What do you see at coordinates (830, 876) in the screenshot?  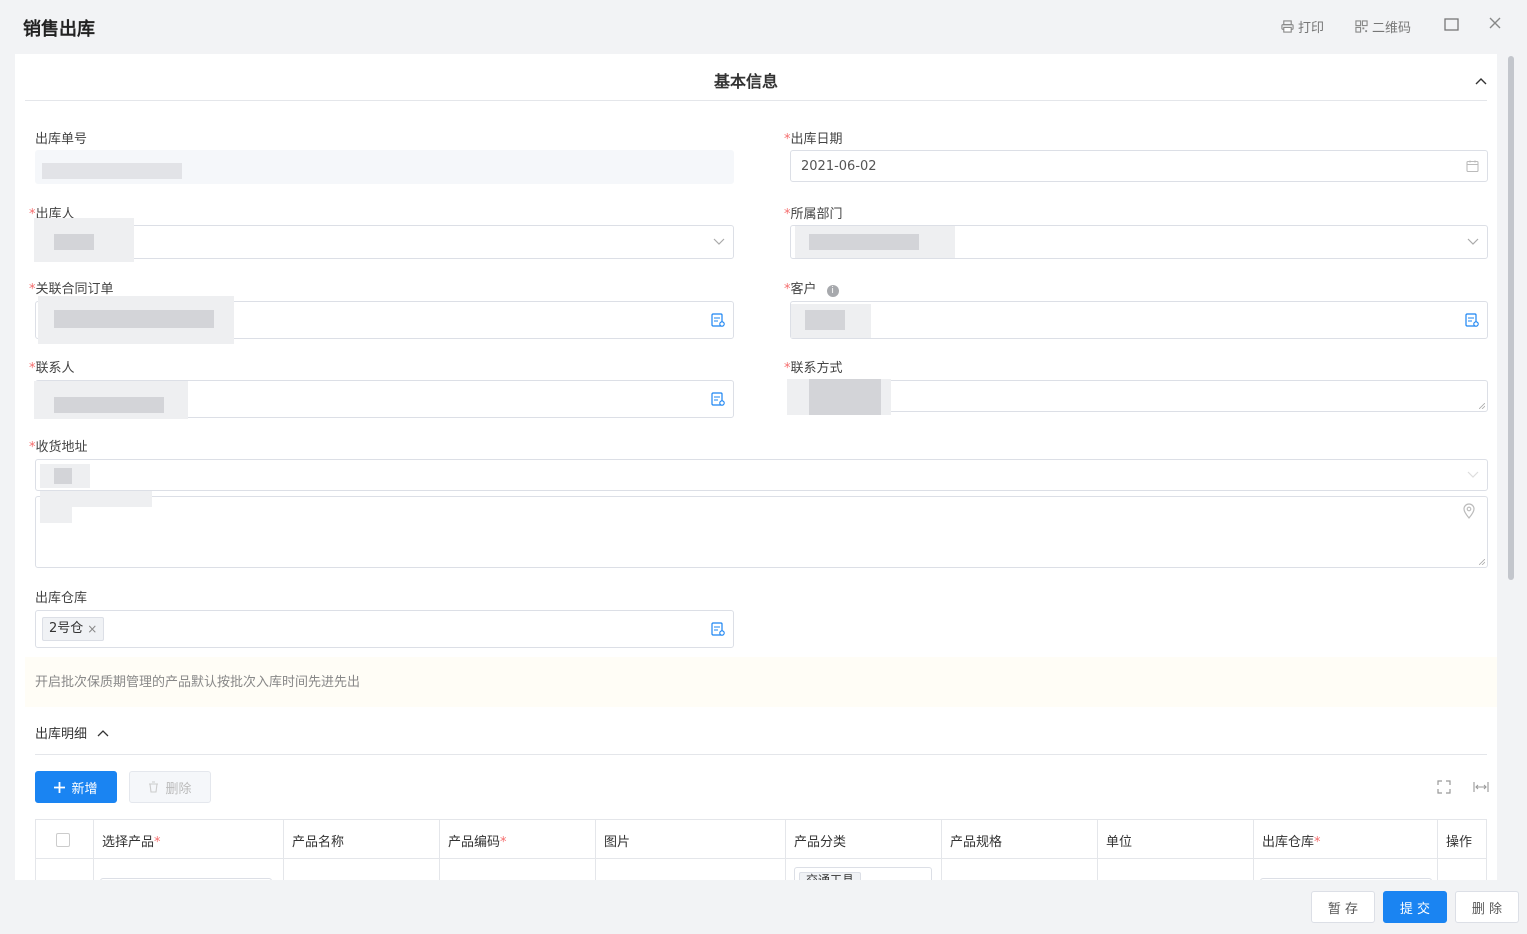 I see `category-tag: 交通工具` at bounding box center [830, 876].